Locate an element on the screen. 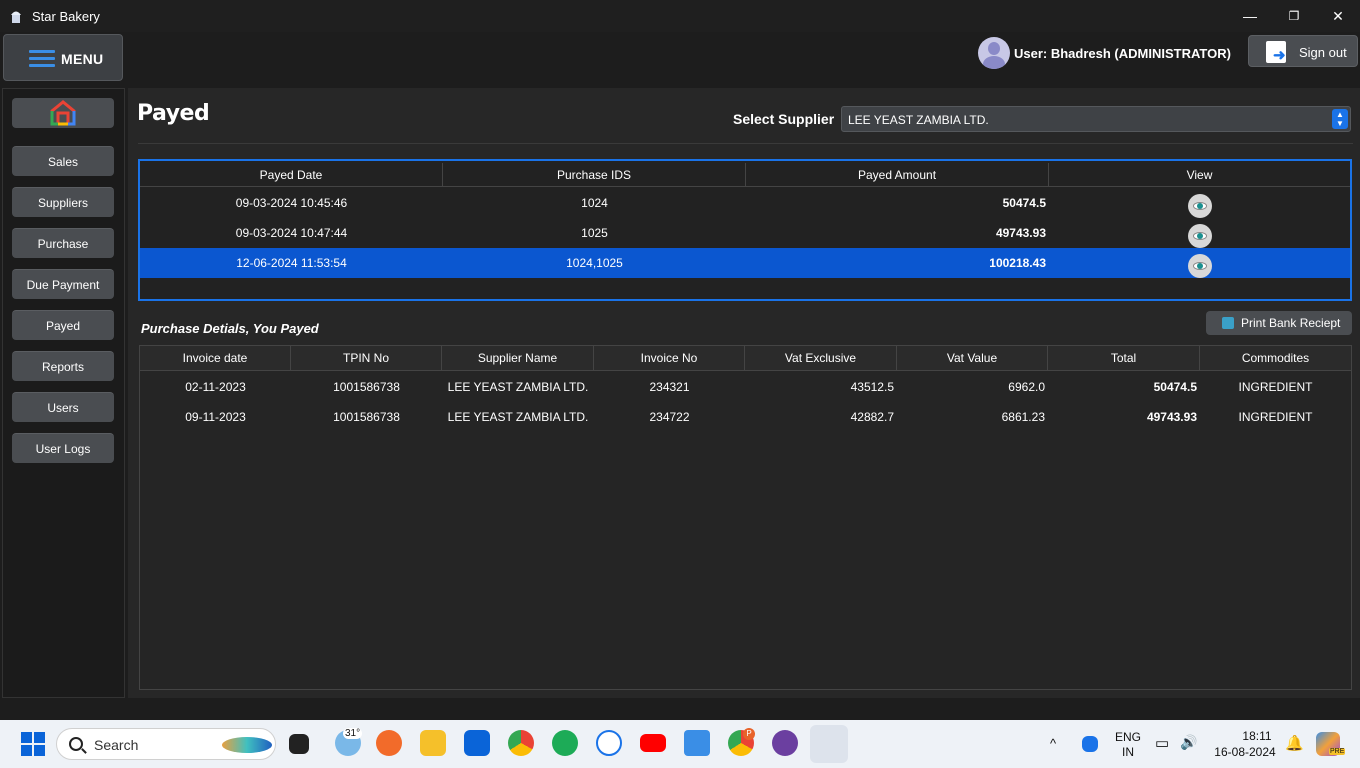 This screenshot has height=768, width=1360. star-bakery-taskbar-icon is located at coordinates (829, 744).